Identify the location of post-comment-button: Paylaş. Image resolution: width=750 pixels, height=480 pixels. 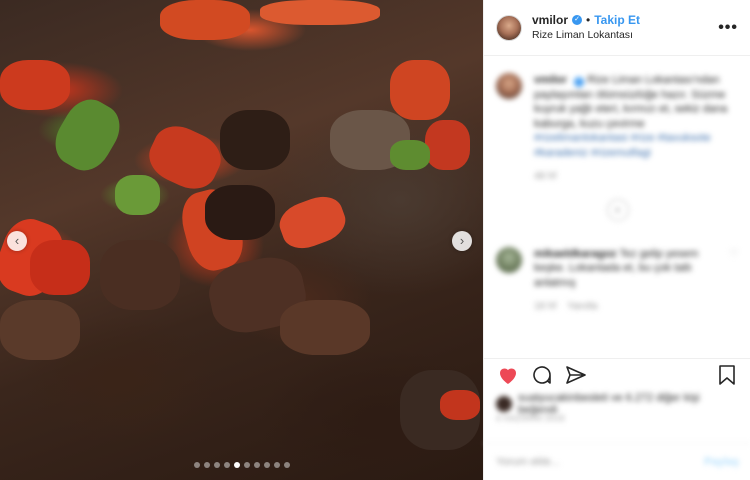
(721, 462).